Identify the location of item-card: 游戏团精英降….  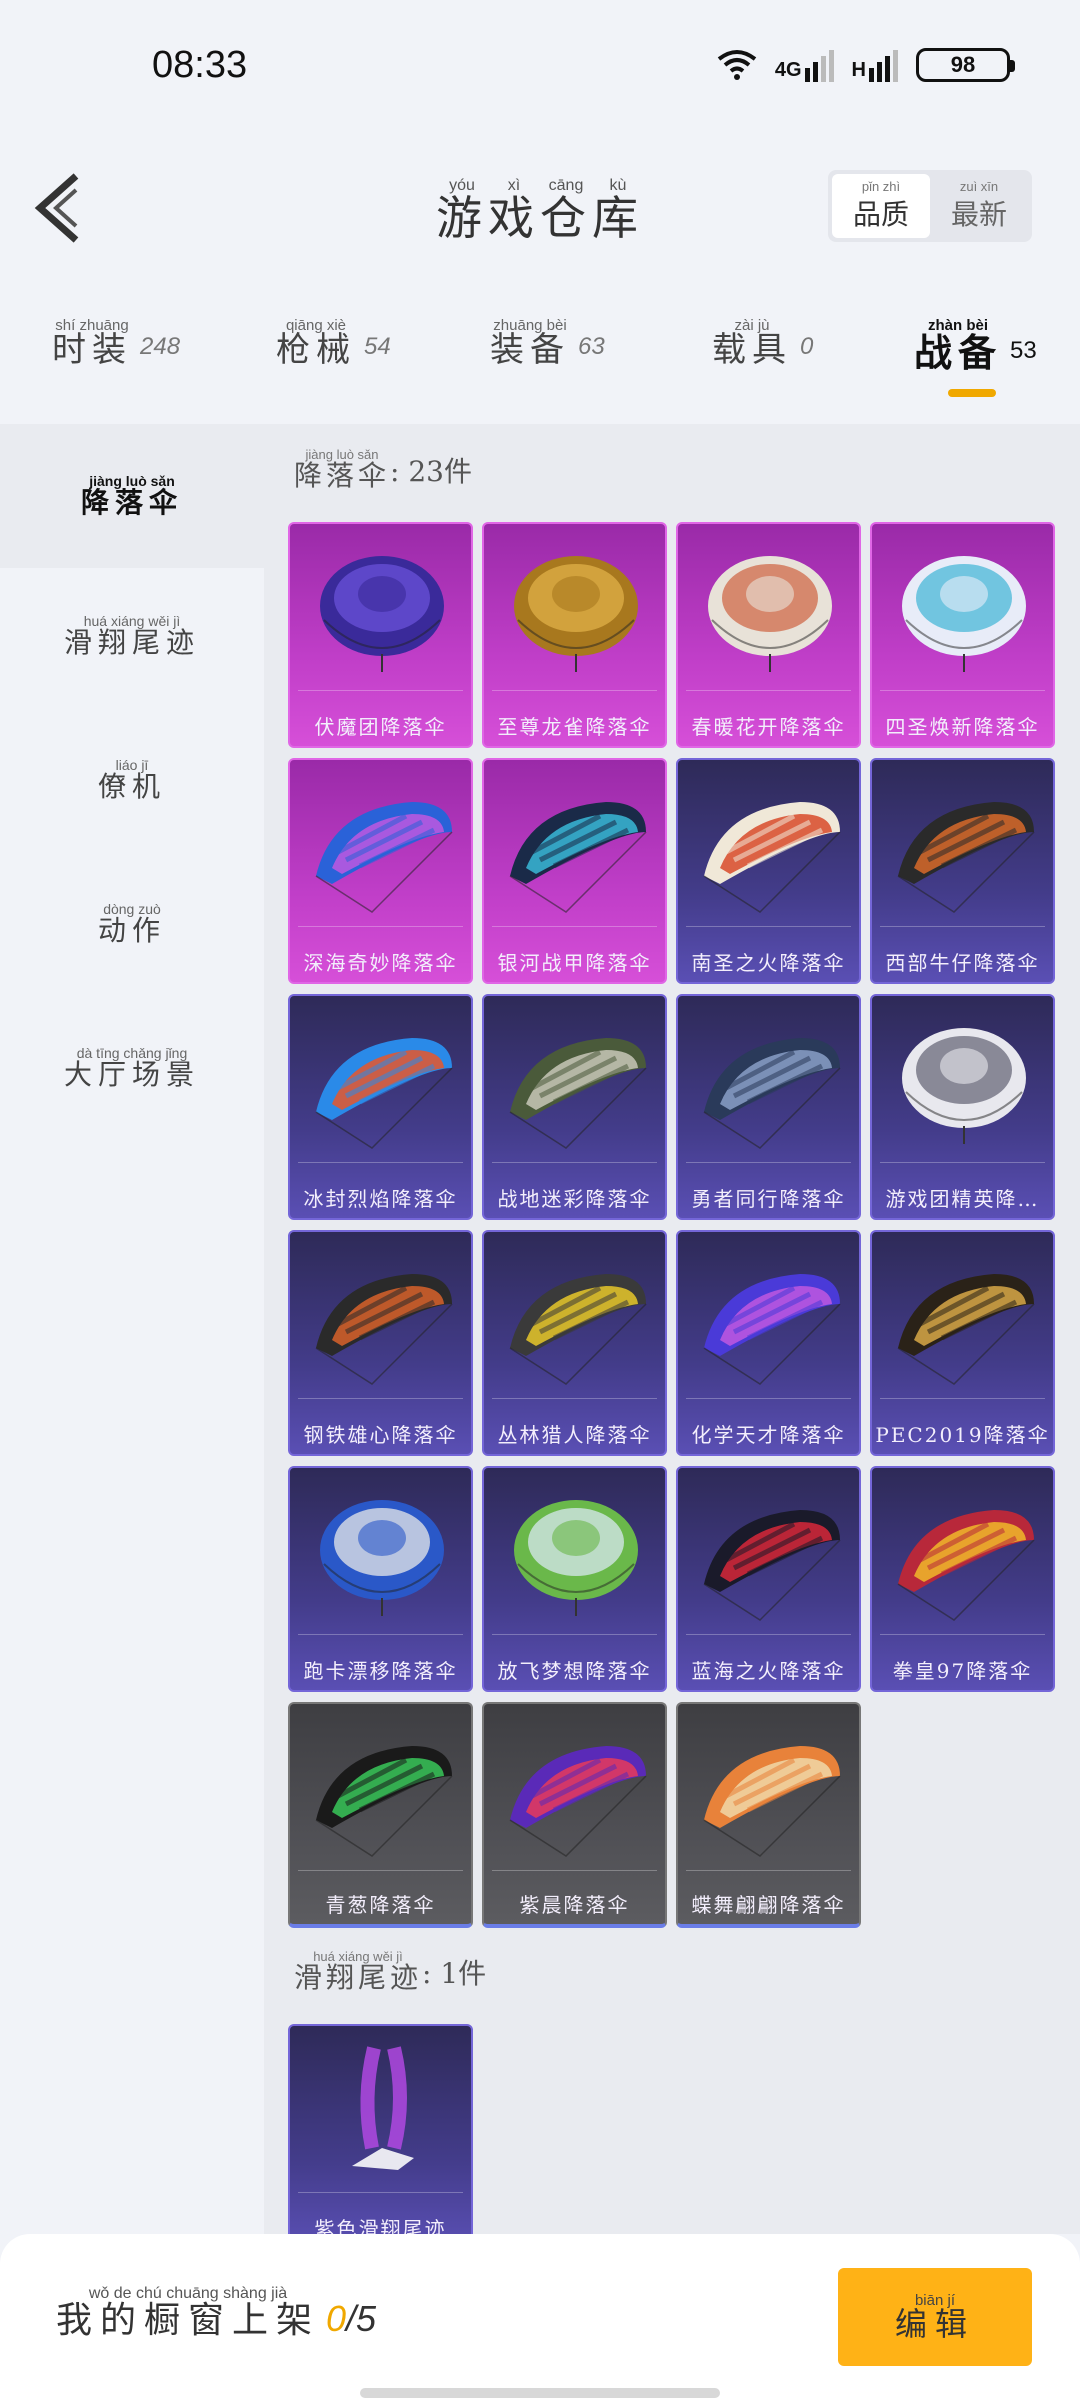
(962, 1107).